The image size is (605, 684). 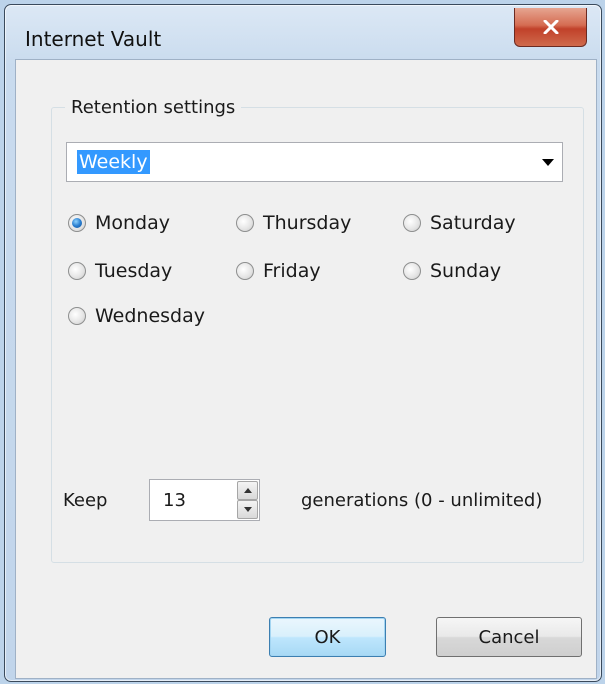 I want to click on keep-label: Keep, so click(x=85, y=500).